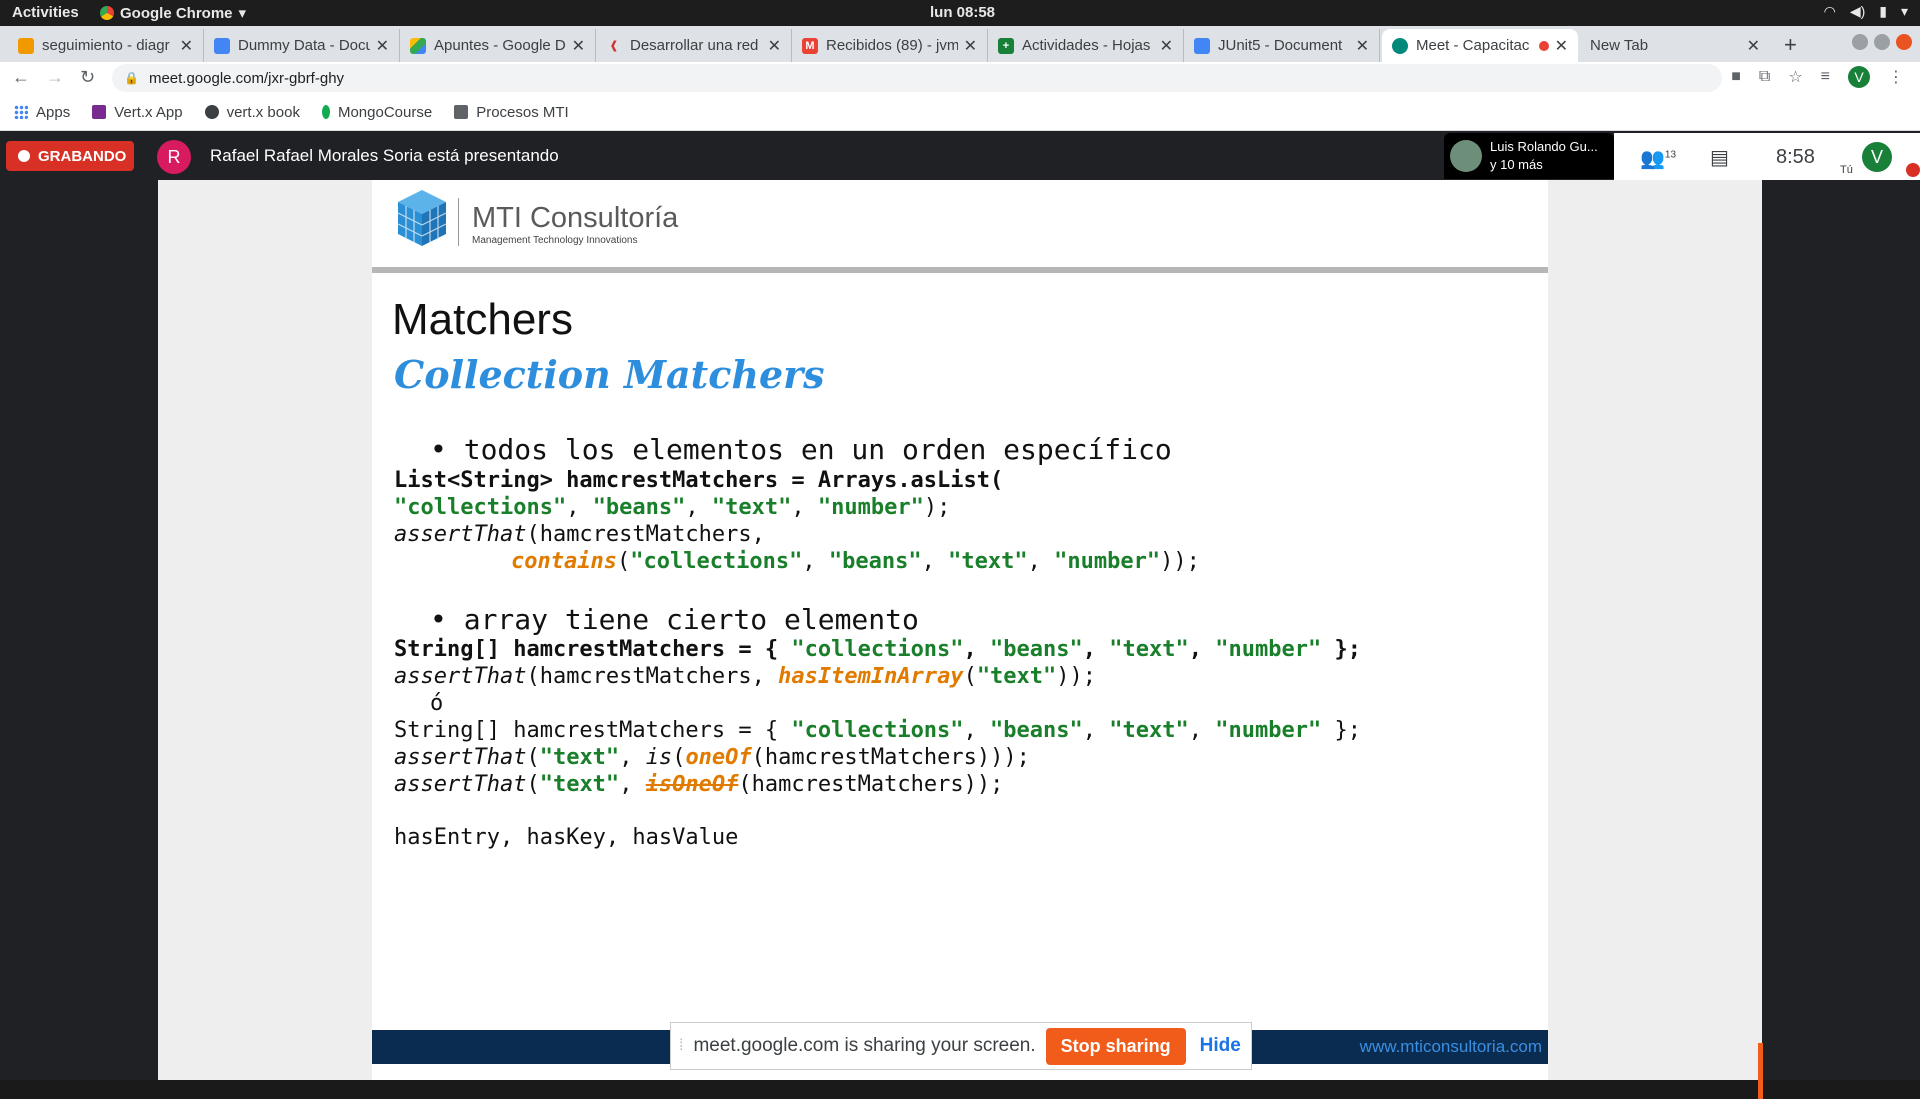 The image size is (1920, 1099). I want to click on meet-controls: 👥13 ▤ 8:58 V Tú, so click(1767, 156).